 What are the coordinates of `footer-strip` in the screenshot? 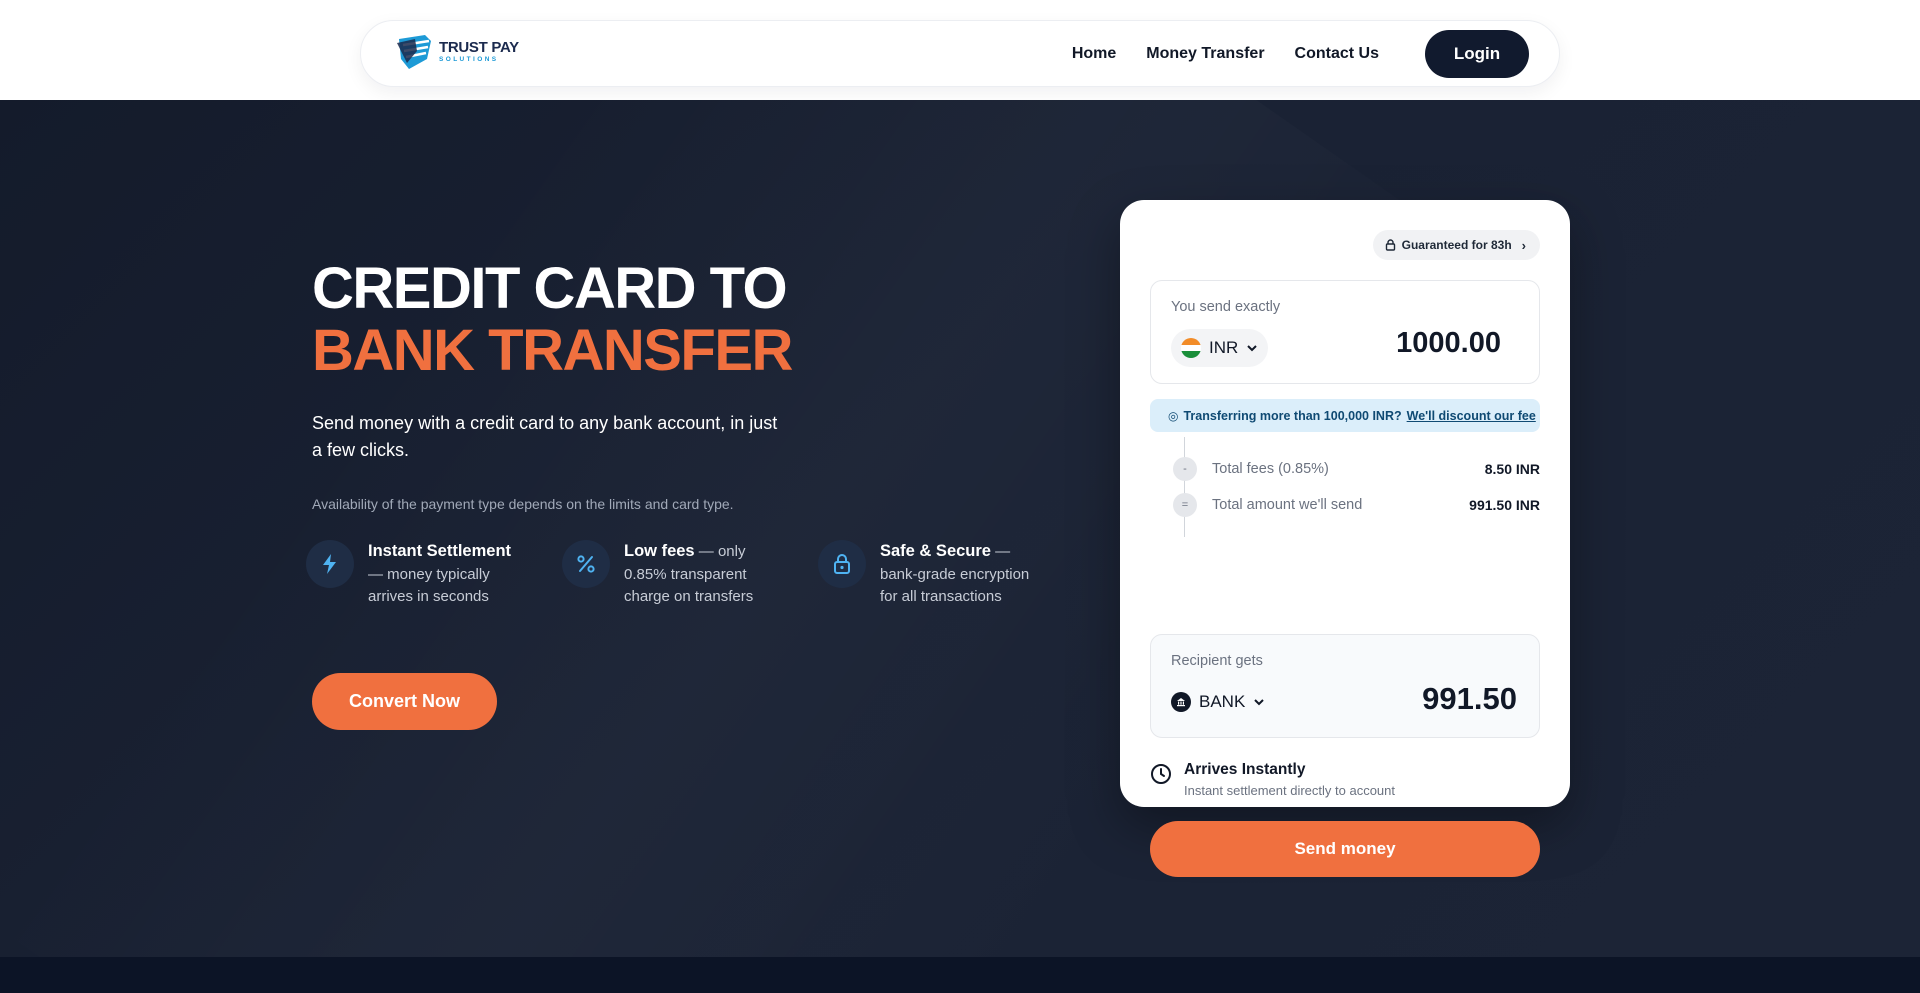 It's located at (960, 975).